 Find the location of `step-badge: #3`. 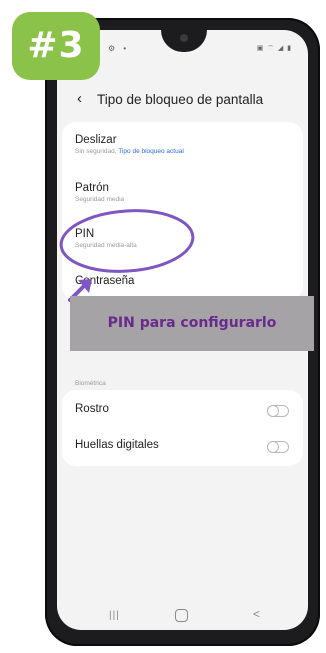

step-badge: #3 is located at coordinates (56, 46).